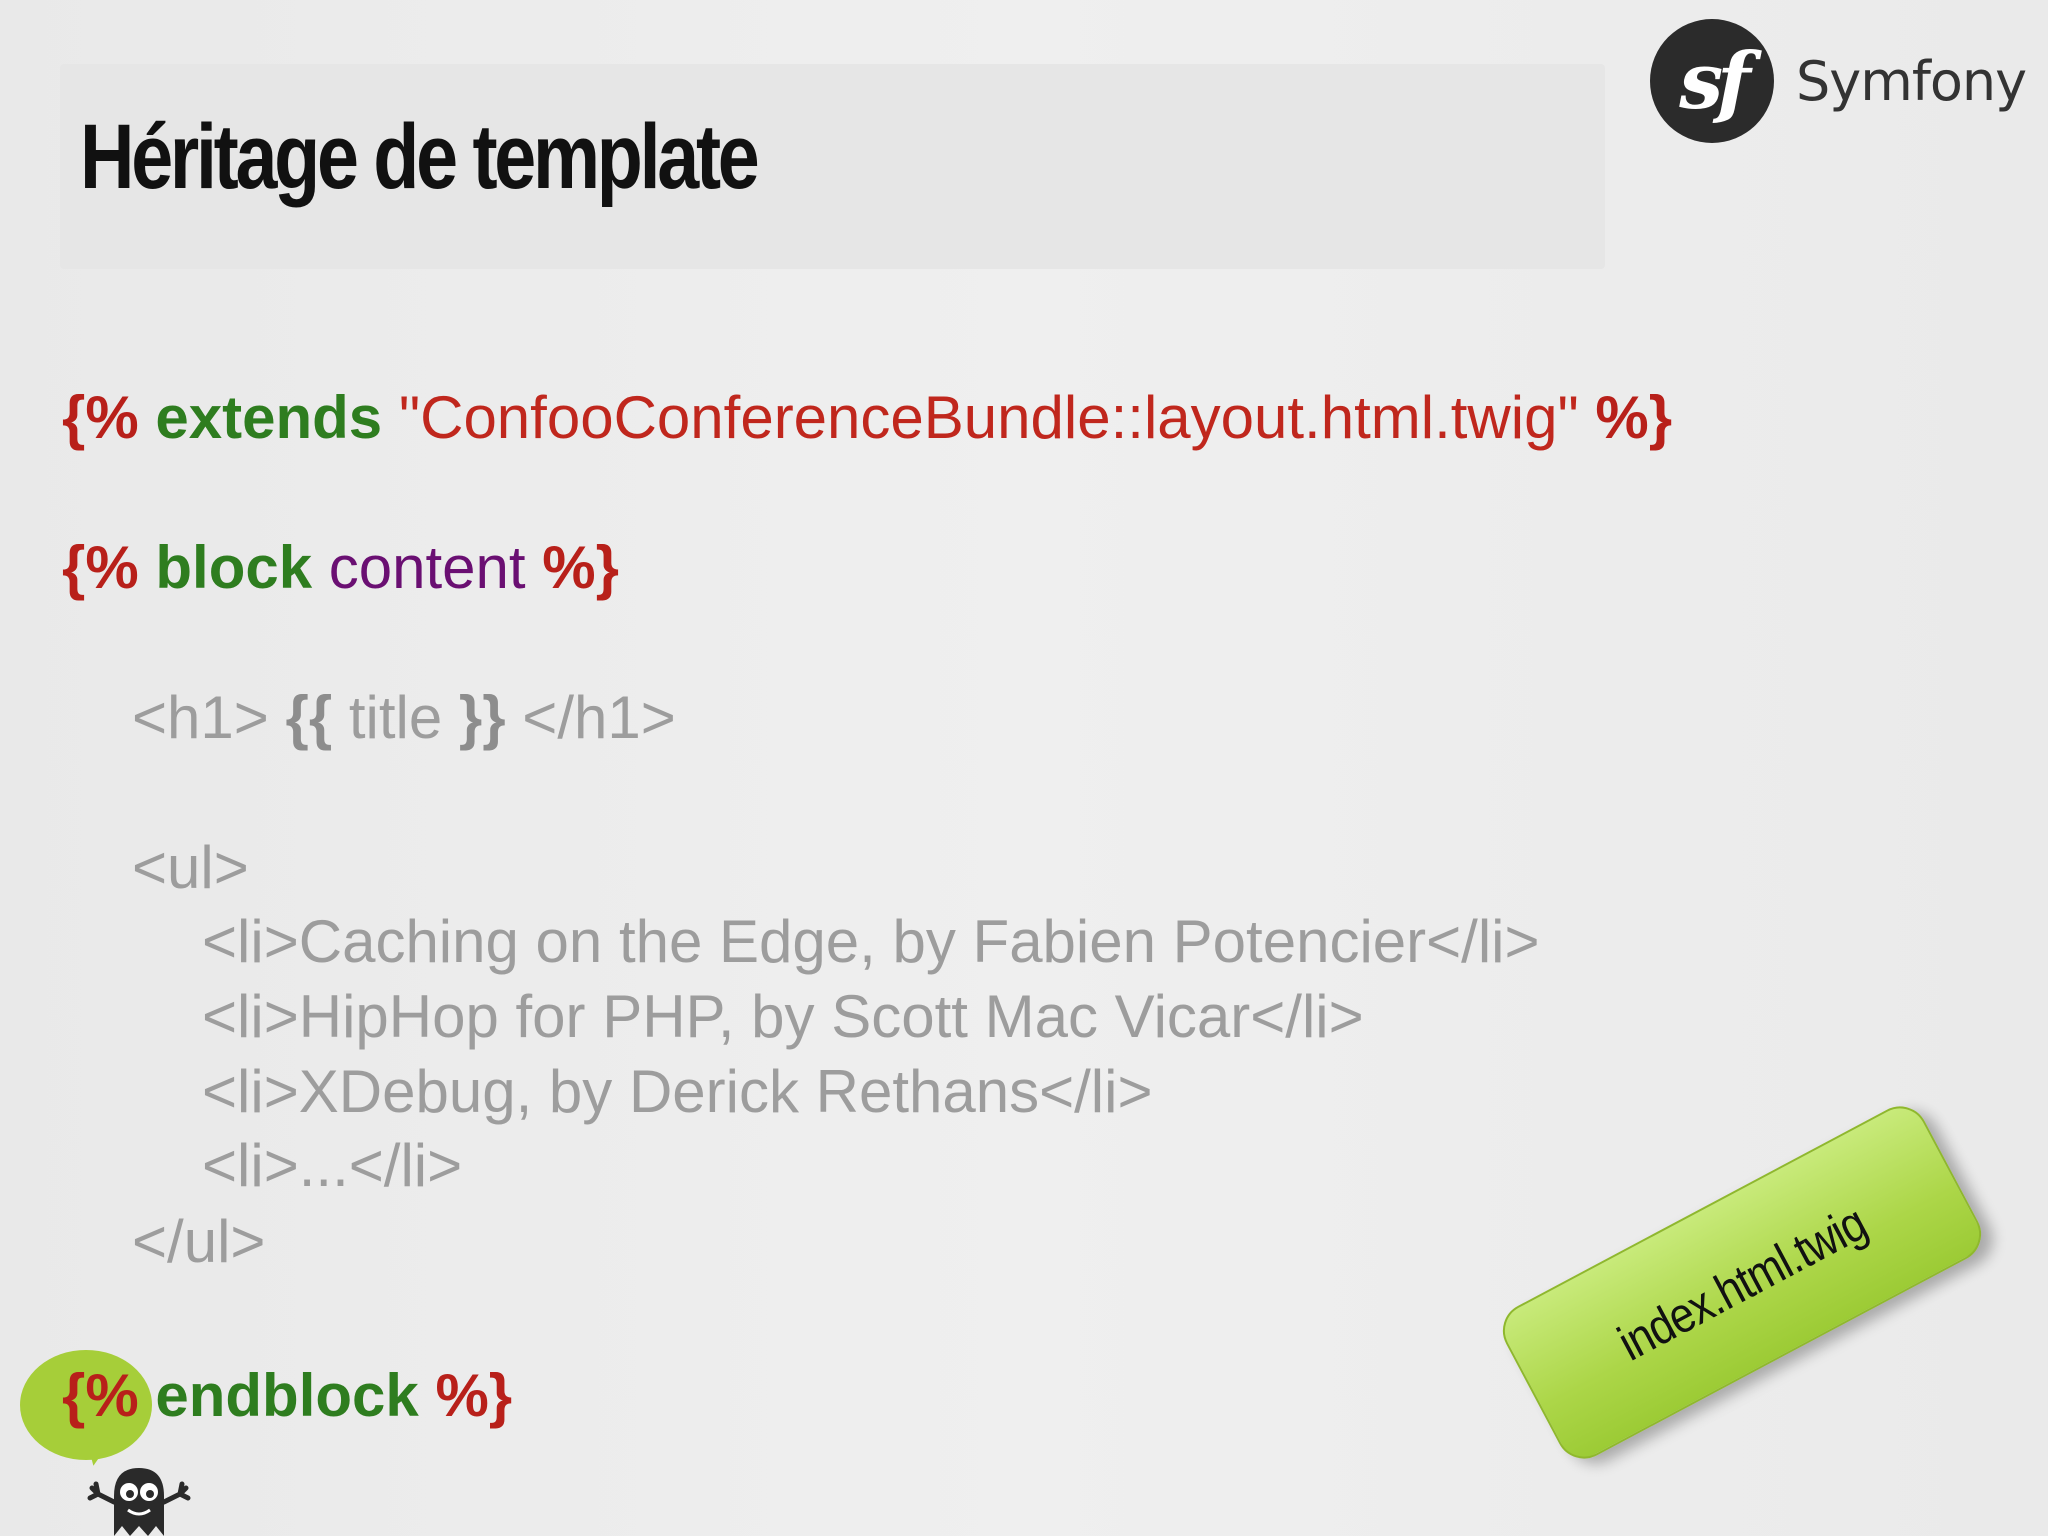 The width and height of the screenshot is (2048, 1536). I want to click on slide-title: Héritage de template, so click(420, 157).